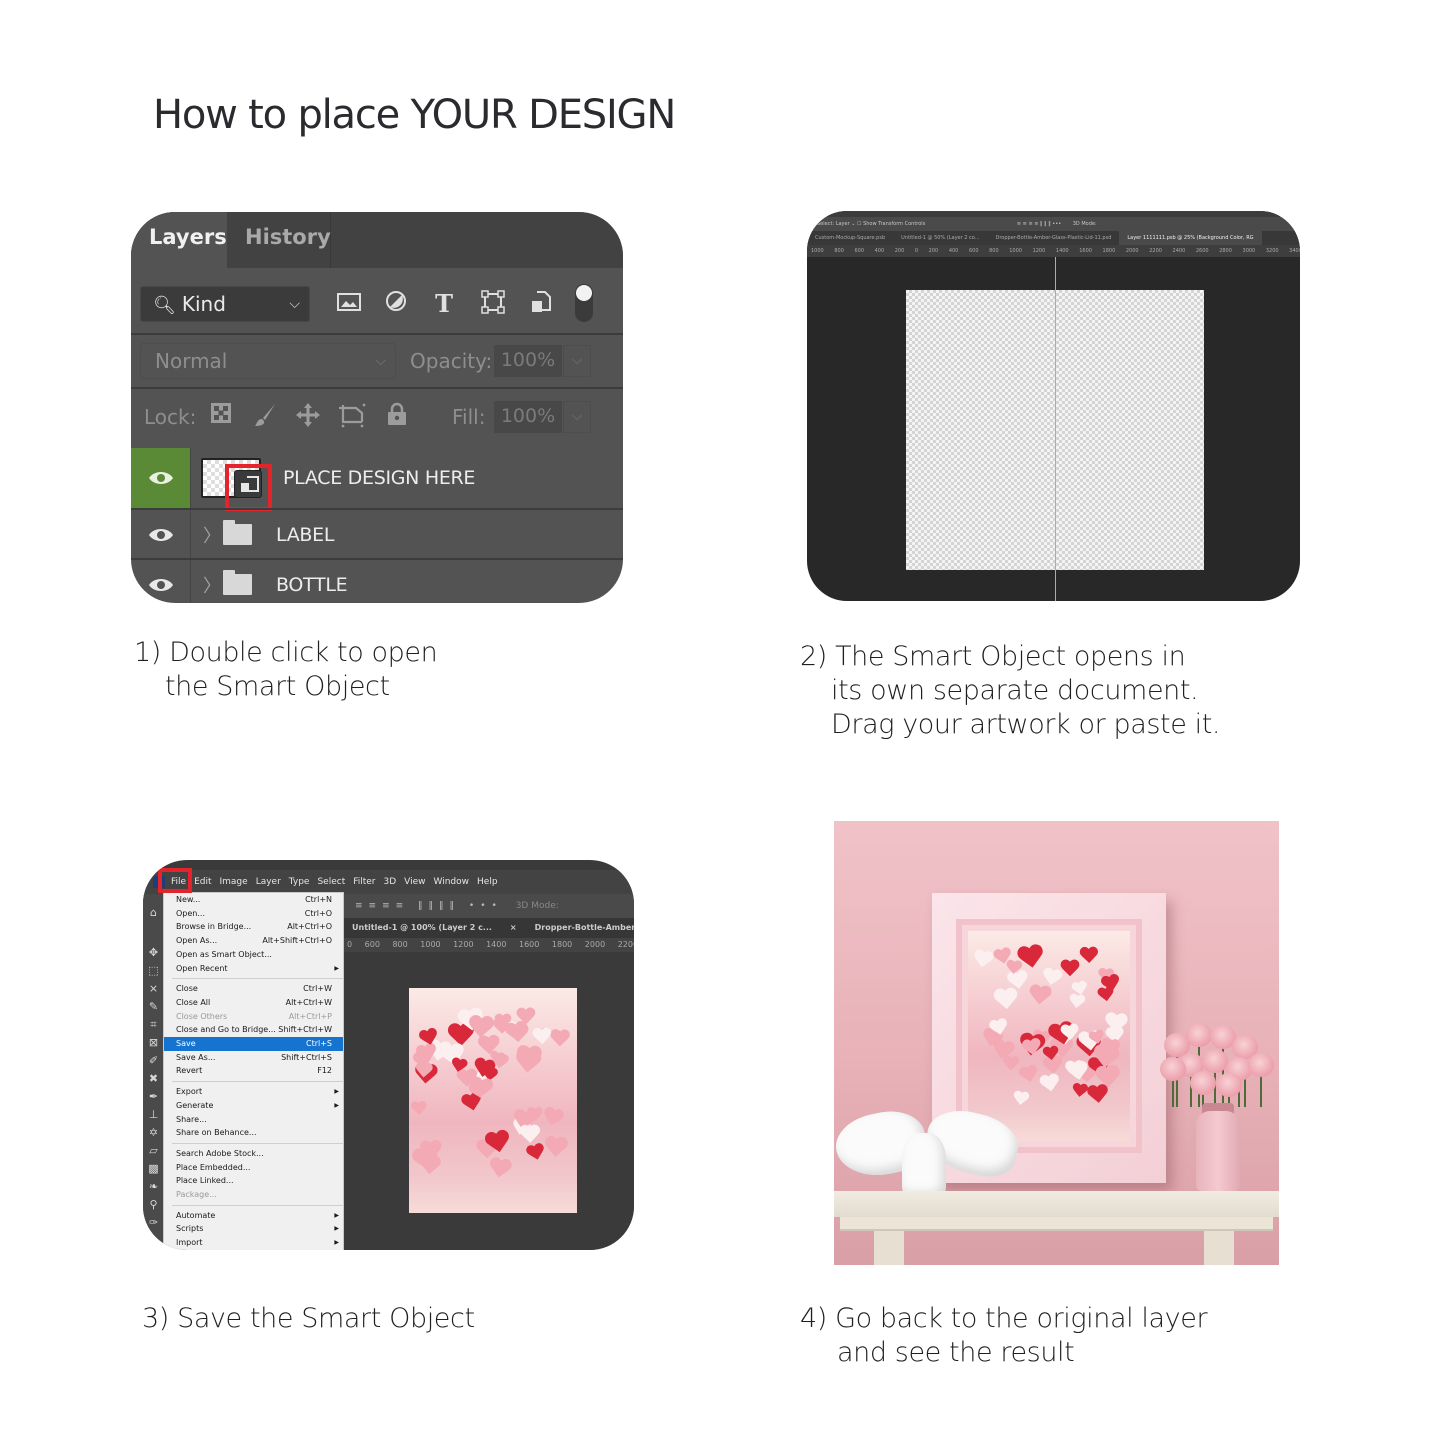 The height and width of the screenshot is (1445, 1445). I want to click on healing-brush-tool-icon: ✖, so click(153, 1078).